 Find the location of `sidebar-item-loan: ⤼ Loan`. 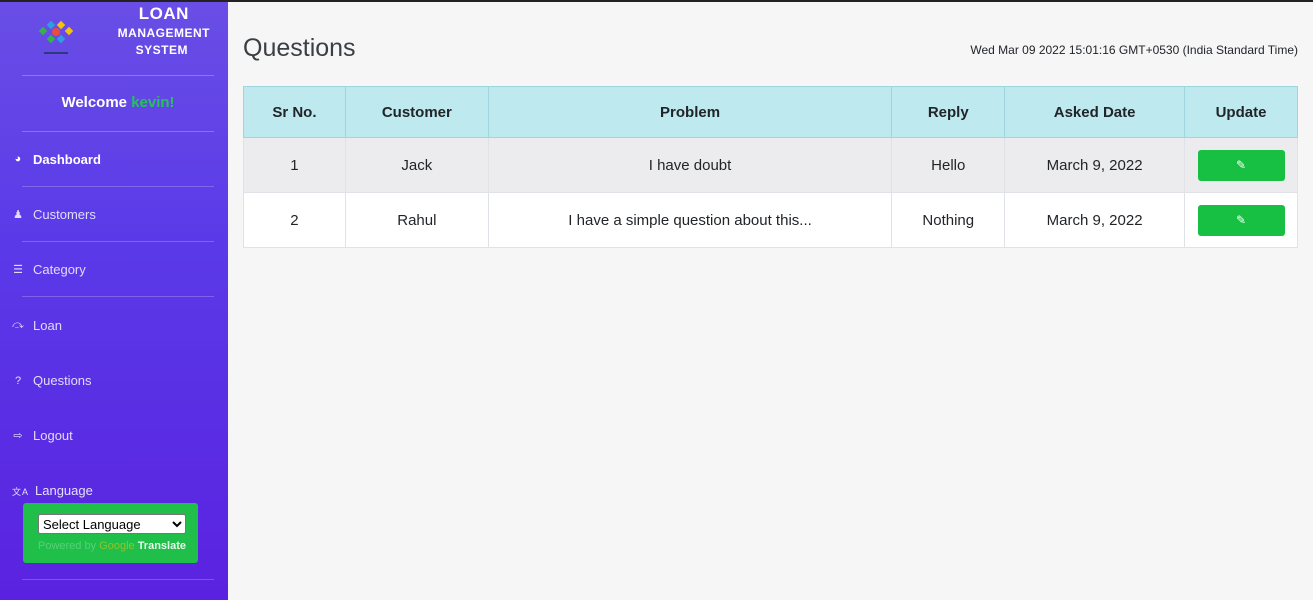

sidebar-item-loan: ⤼ Loan is located at coordinates (113, 325).